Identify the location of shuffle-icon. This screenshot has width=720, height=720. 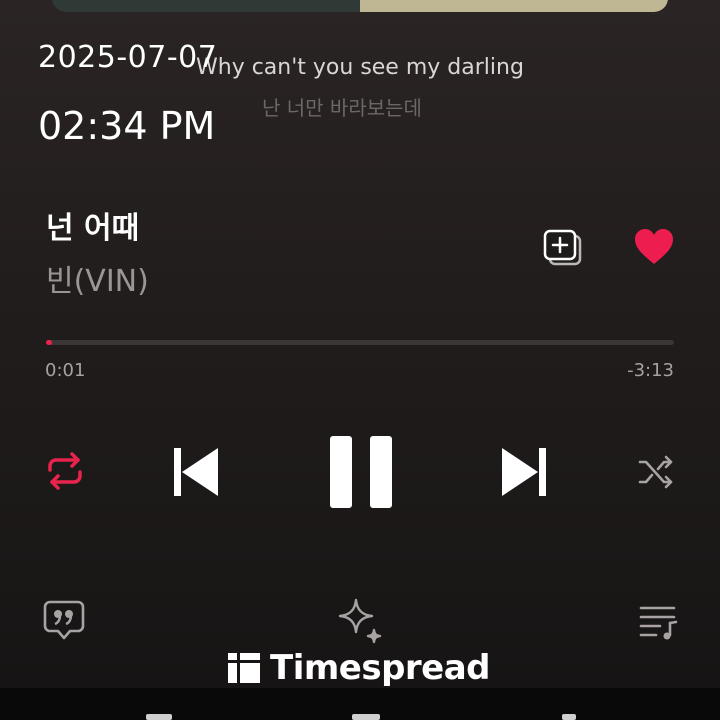
(655, 472).